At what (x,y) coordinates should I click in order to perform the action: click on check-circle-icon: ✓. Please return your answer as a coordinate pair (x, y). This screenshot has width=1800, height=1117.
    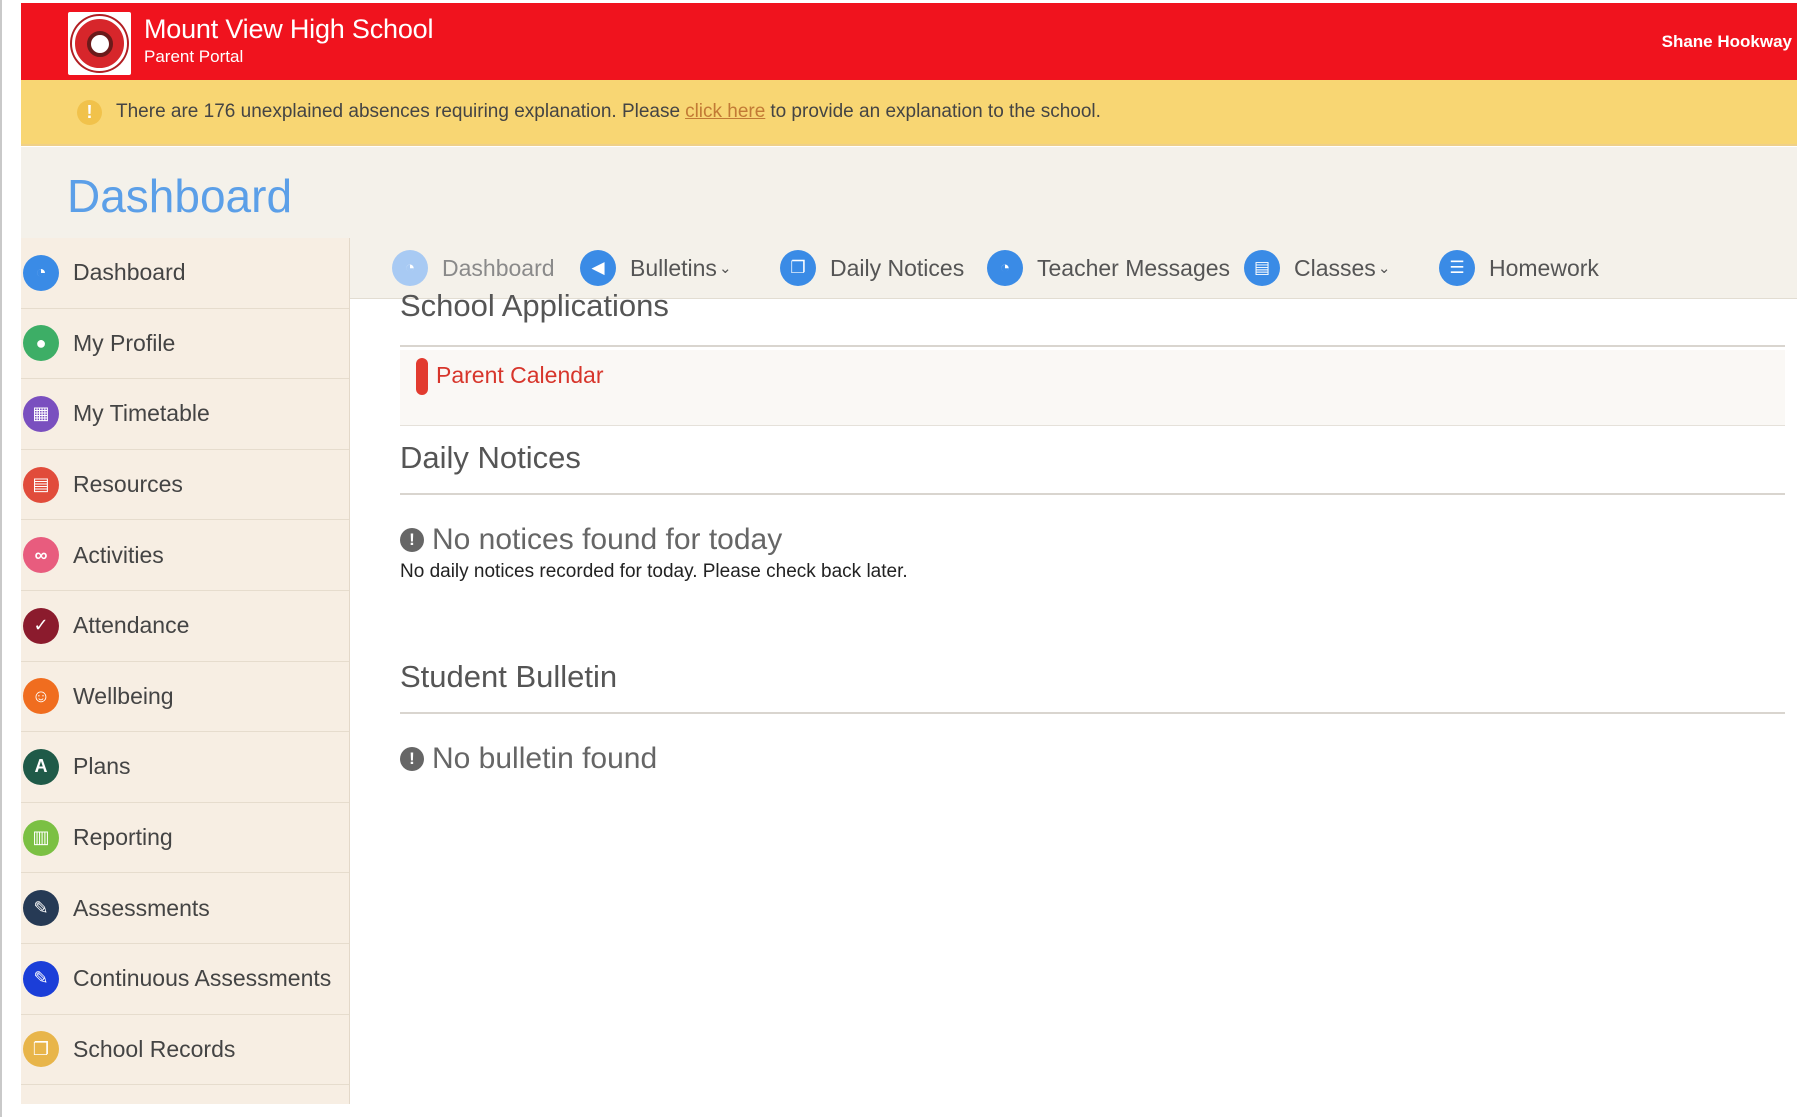
    Looking at the image, I should click on (41, 625).